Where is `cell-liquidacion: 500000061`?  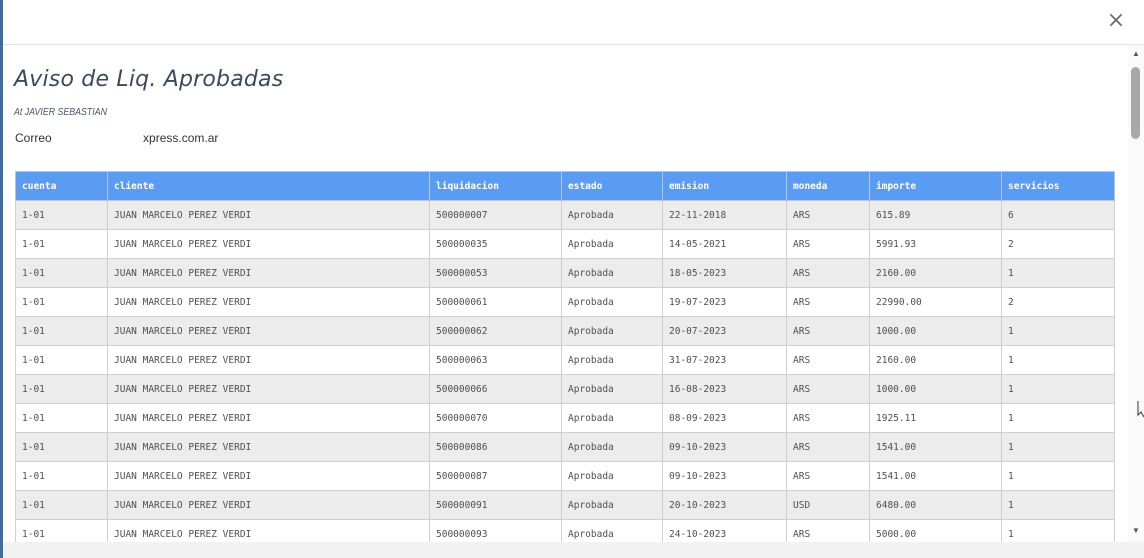
cell-liquidacion: 500000061 is located at coordinates (495, 302).